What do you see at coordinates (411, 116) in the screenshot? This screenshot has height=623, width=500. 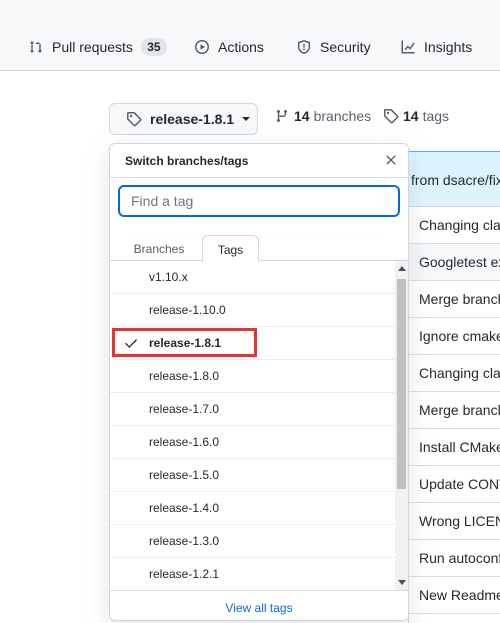 I see `tags-count: 14` at bounding box center [411, 116].